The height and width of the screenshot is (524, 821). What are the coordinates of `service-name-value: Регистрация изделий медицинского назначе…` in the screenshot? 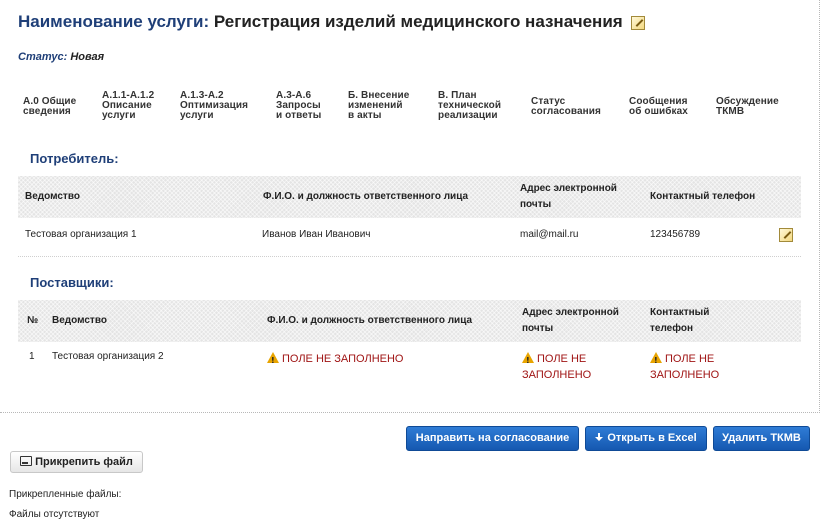 It's located at (418, 21).